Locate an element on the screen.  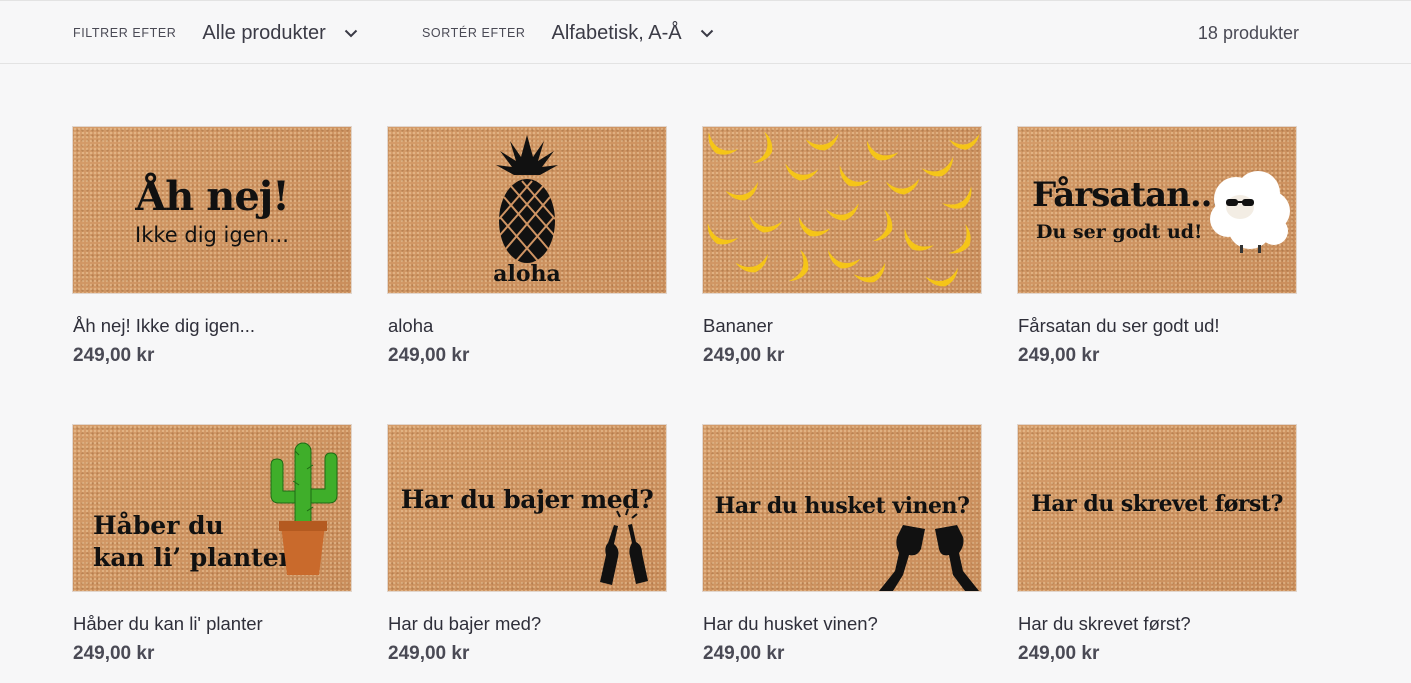
product-title: Håber du kan li' planter is located at coordinates (168, 624).